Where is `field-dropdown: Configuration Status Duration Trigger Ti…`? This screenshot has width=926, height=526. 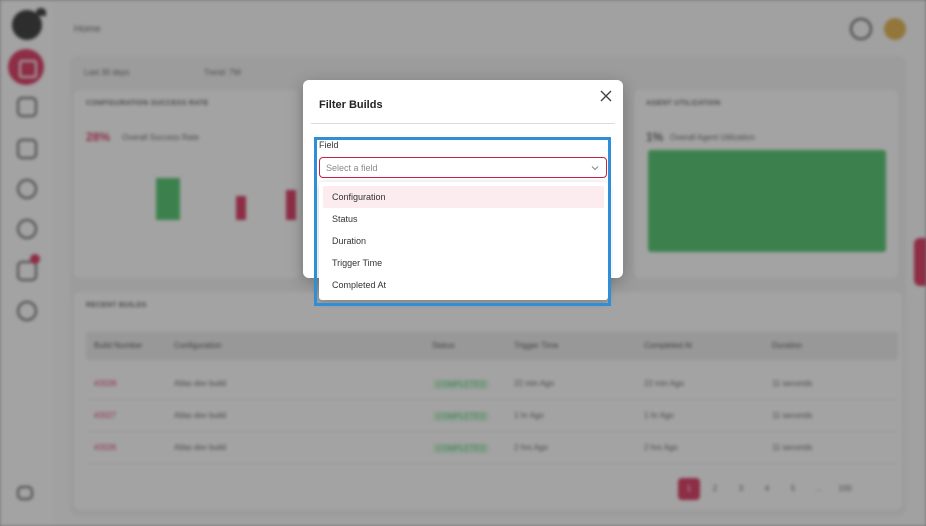
field-dropdown: Configuration Status Duration Trigger Ti… is located at coordinates (463, 241).